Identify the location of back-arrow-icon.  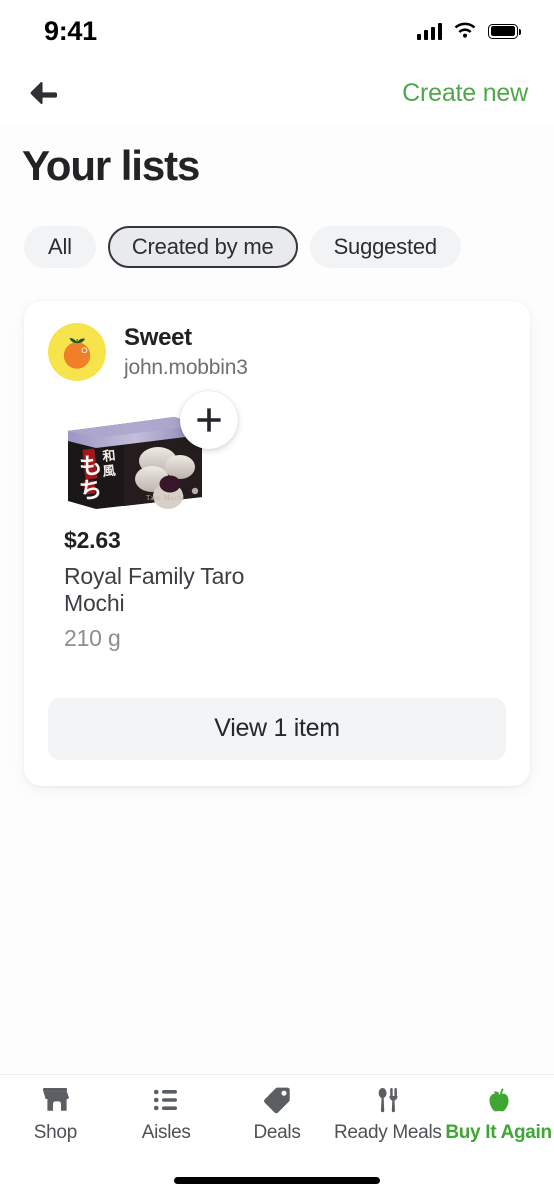
(43, 93).